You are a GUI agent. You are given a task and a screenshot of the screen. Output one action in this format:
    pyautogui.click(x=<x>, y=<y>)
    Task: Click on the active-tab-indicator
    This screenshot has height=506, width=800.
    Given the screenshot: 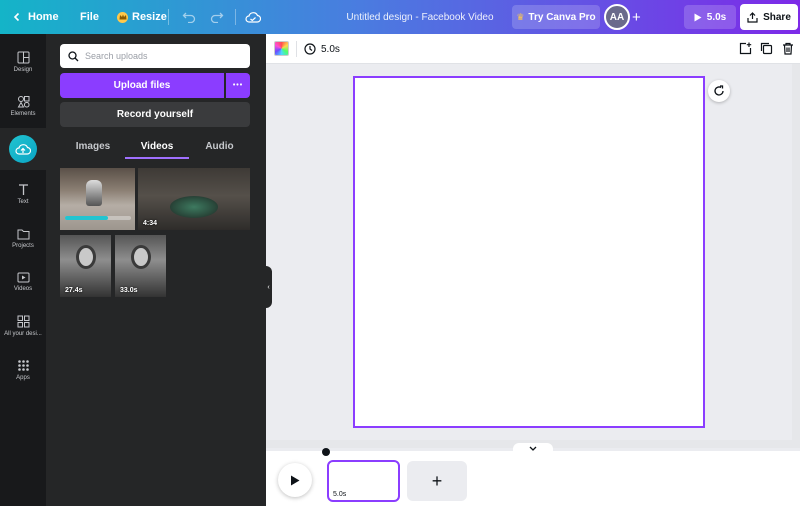 What is the action you would take?
    pyautogui.click(x=157, y=158)
    